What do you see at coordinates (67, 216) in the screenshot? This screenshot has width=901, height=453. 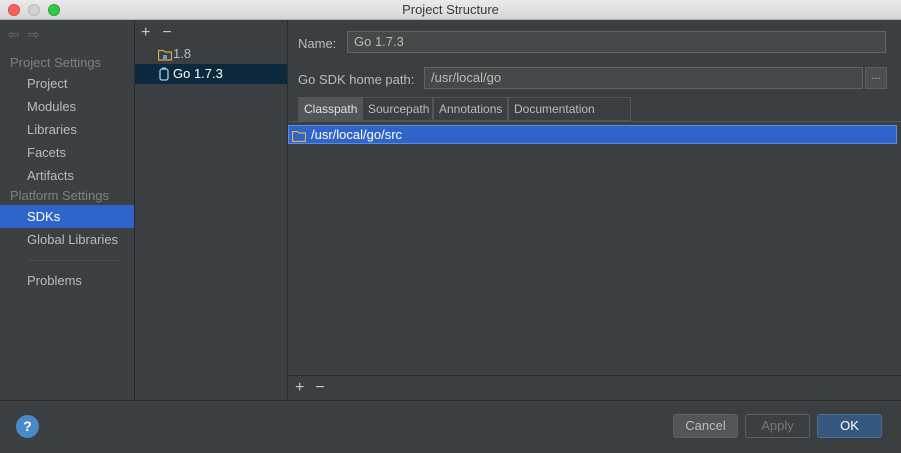 I see `sidebar-item-sdks: SDKs` at bounding box center [67, 216].